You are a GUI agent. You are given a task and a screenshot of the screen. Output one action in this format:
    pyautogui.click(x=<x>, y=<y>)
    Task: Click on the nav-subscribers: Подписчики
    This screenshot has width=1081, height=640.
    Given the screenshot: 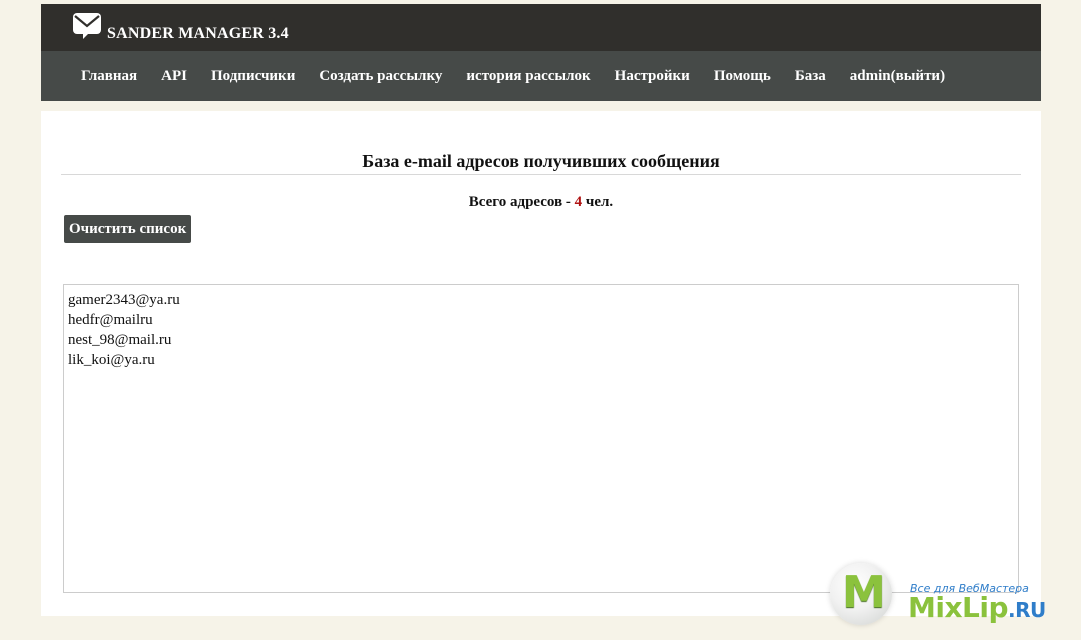 What is the action you would take?
    pyautogui.click(x=253, y=76)
    